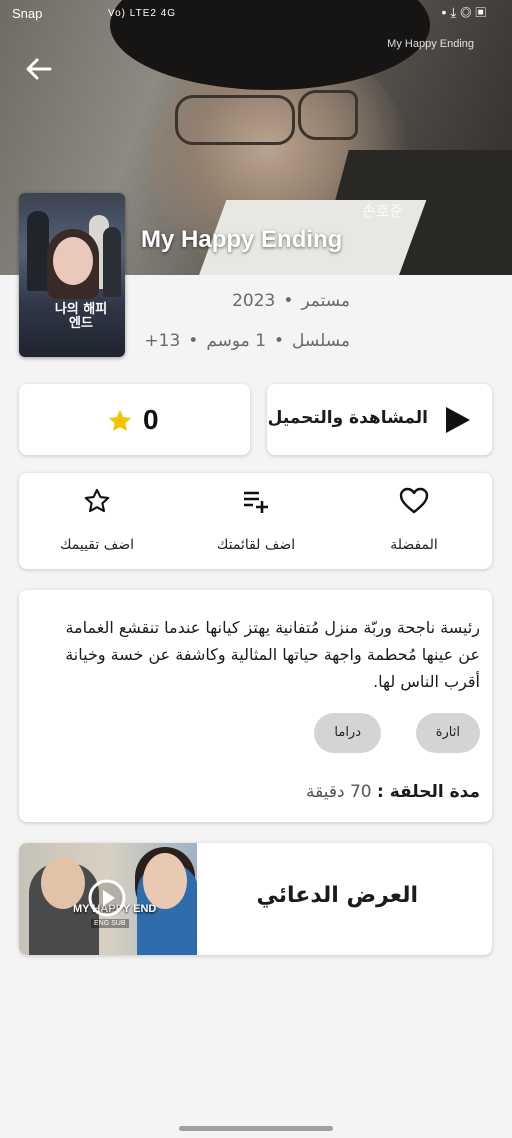 This screenshot has width=512, height=1138. What do you see at coordinates (480, 12) in the screenshot?
I see `gallery-icon: ▣` at bounding box center [480, 12].